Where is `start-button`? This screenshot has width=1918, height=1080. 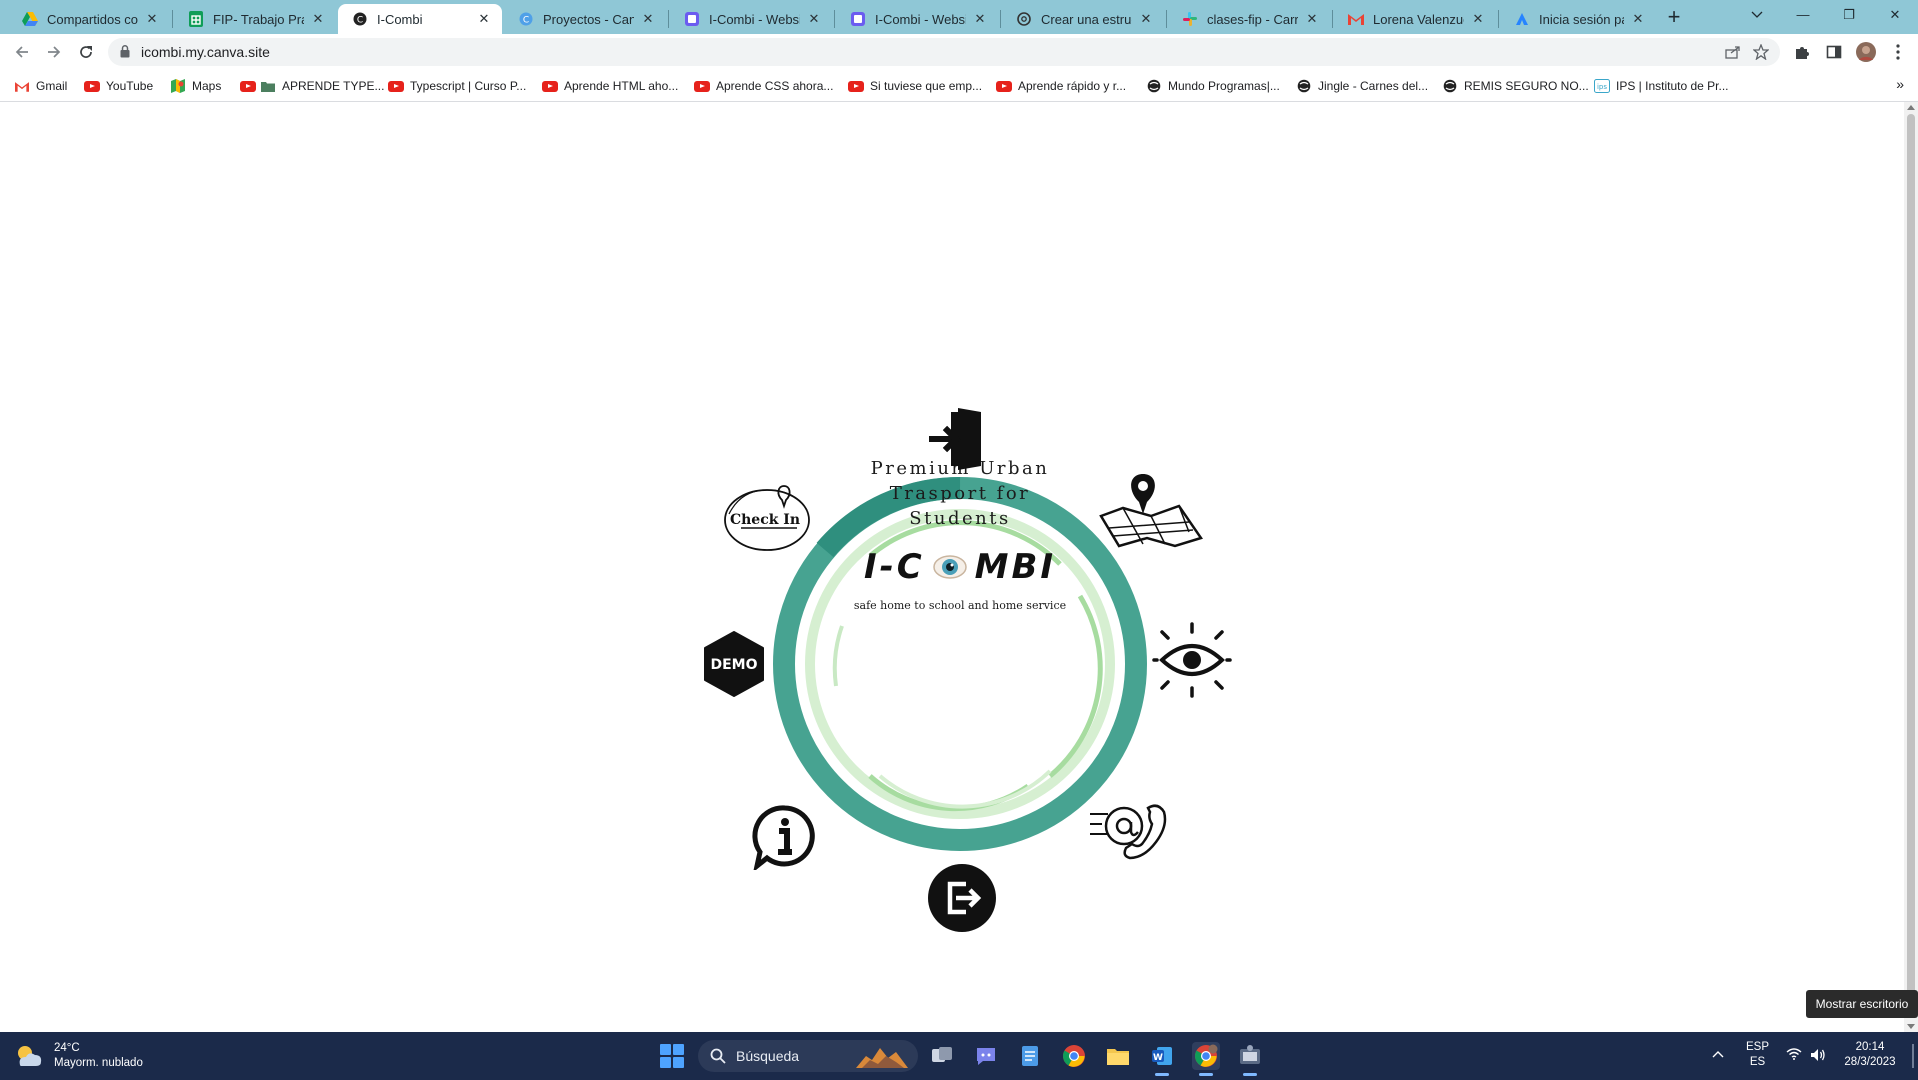
start-button is located at coordinates (672, 1056).